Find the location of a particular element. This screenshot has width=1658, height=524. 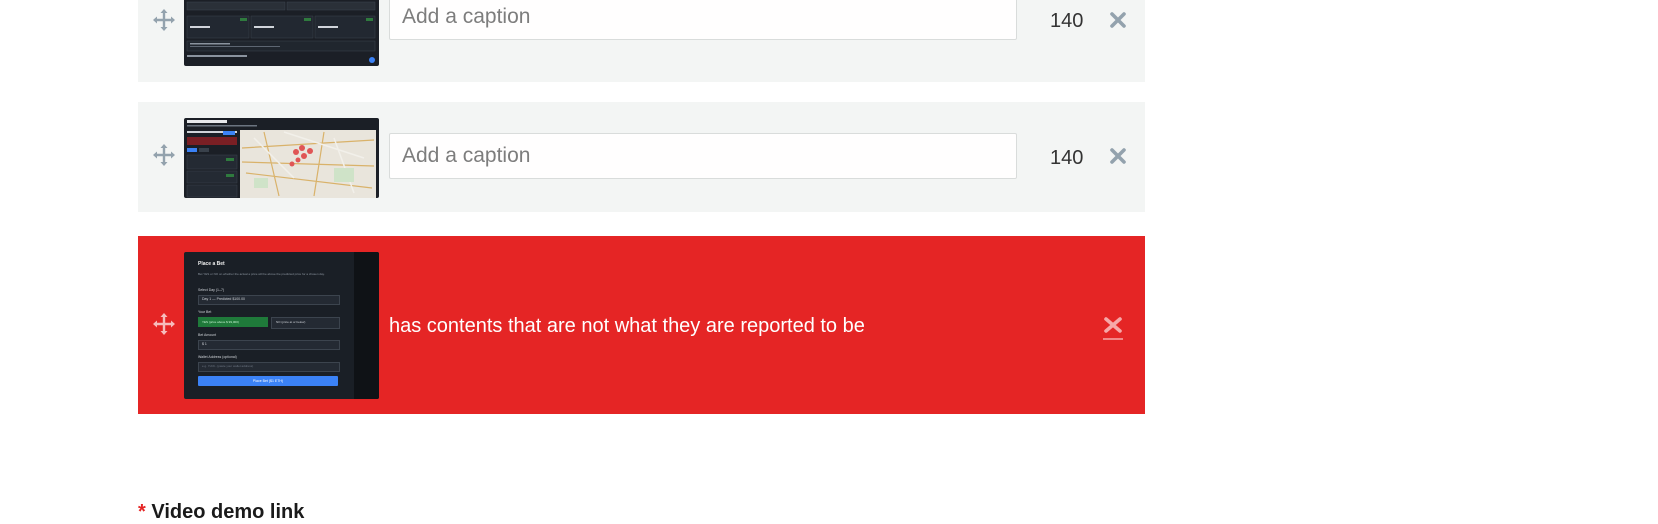

thumb-wallet-label: Wallet Address (optional) is located at coordinates (217, 357).